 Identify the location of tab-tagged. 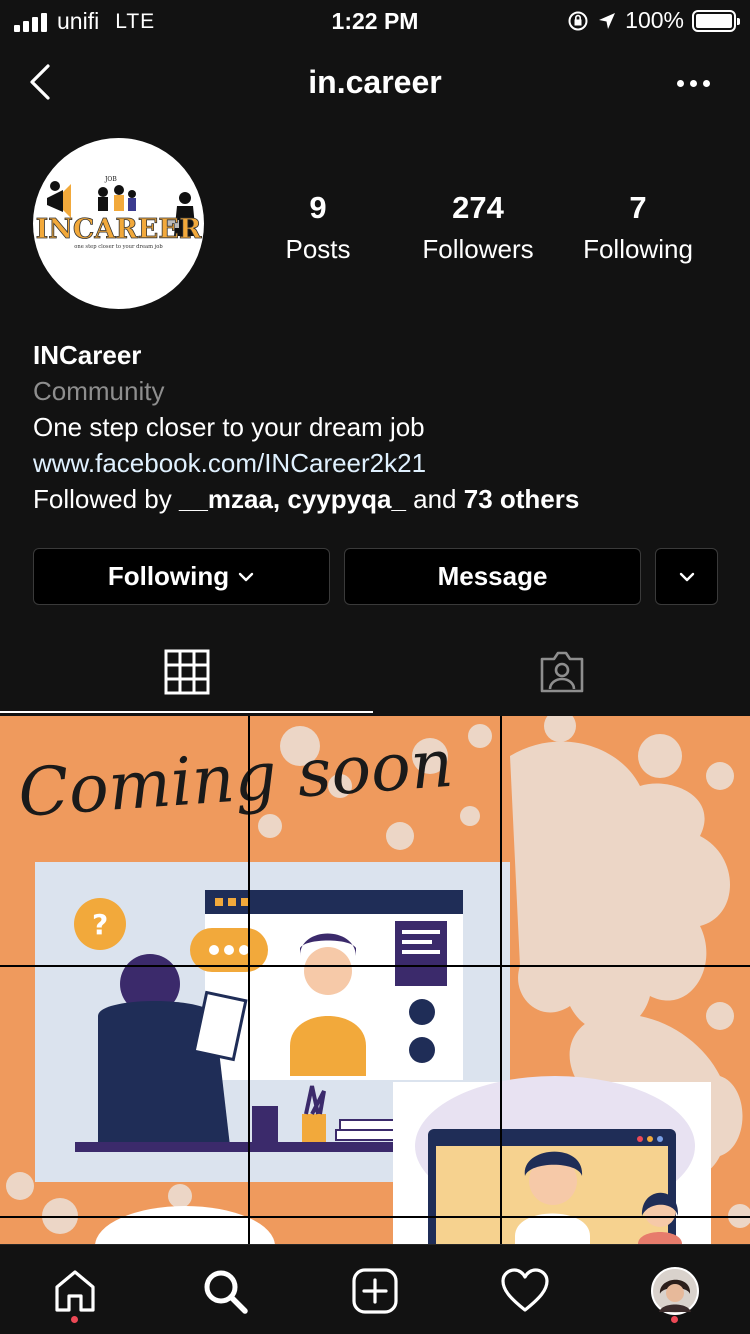
(561, 672).